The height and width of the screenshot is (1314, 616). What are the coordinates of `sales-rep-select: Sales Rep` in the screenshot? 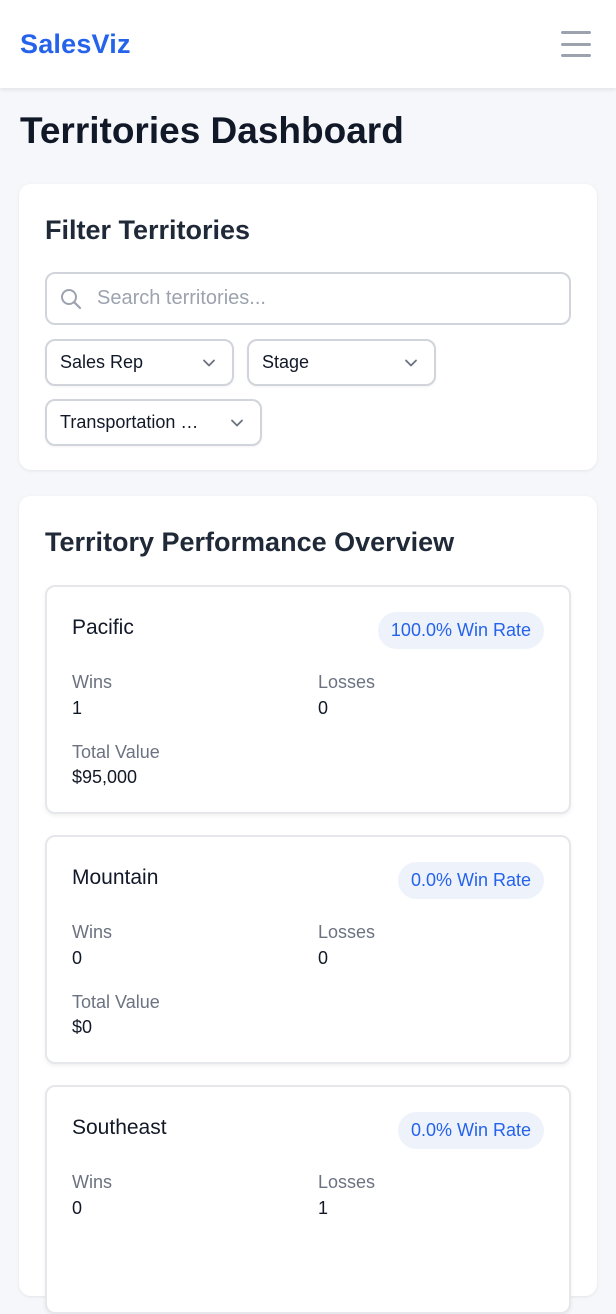 It's located at (139, 362).